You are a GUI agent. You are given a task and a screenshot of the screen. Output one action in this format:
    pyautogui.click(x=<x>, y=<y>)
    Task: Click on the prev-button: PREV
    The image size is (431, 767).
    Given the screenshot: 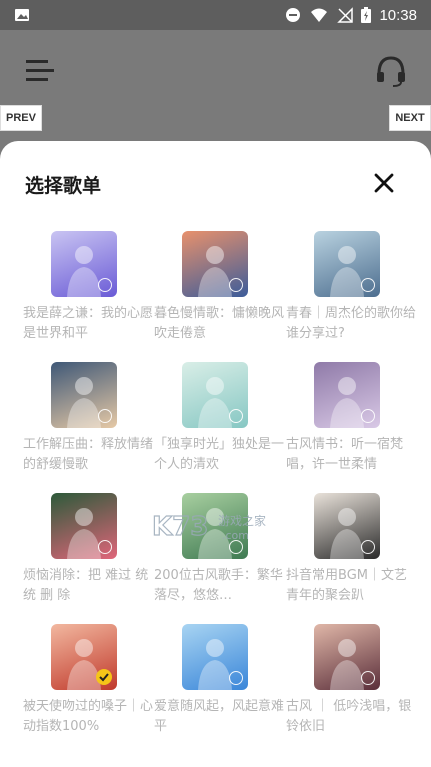 What is the action you would take?
    pyautogui.click(x=21, y=118)
    